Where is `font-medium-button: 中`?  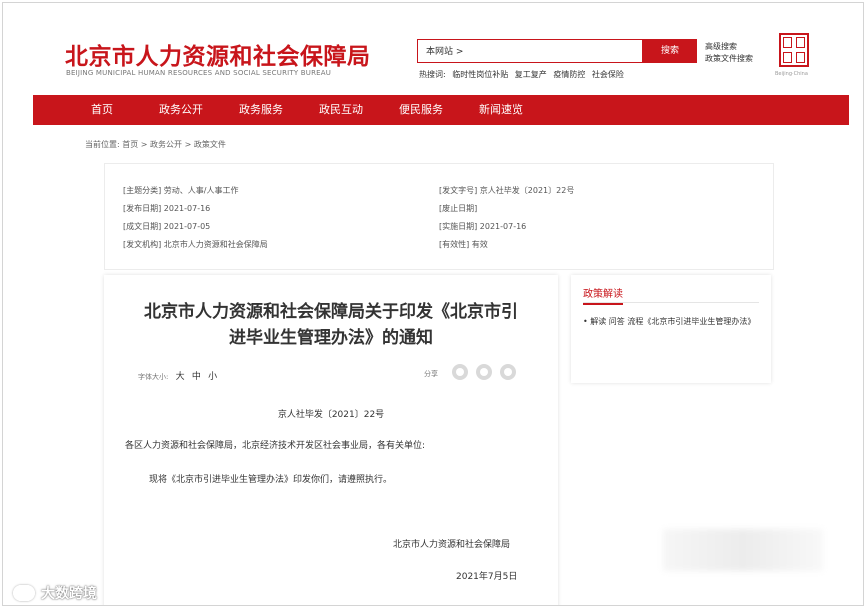 font-medium-button: 中 is located at coordinates (196, 377).